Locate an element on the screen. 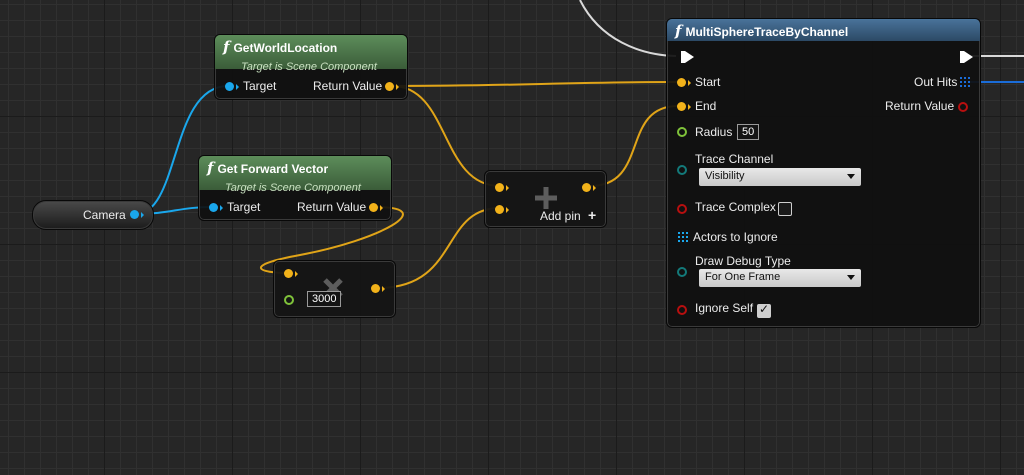 The image size is (1024, 475). multi-sphere-trace-header: f MultiSphereTraceByChannel is located at coordinates (823, 30).